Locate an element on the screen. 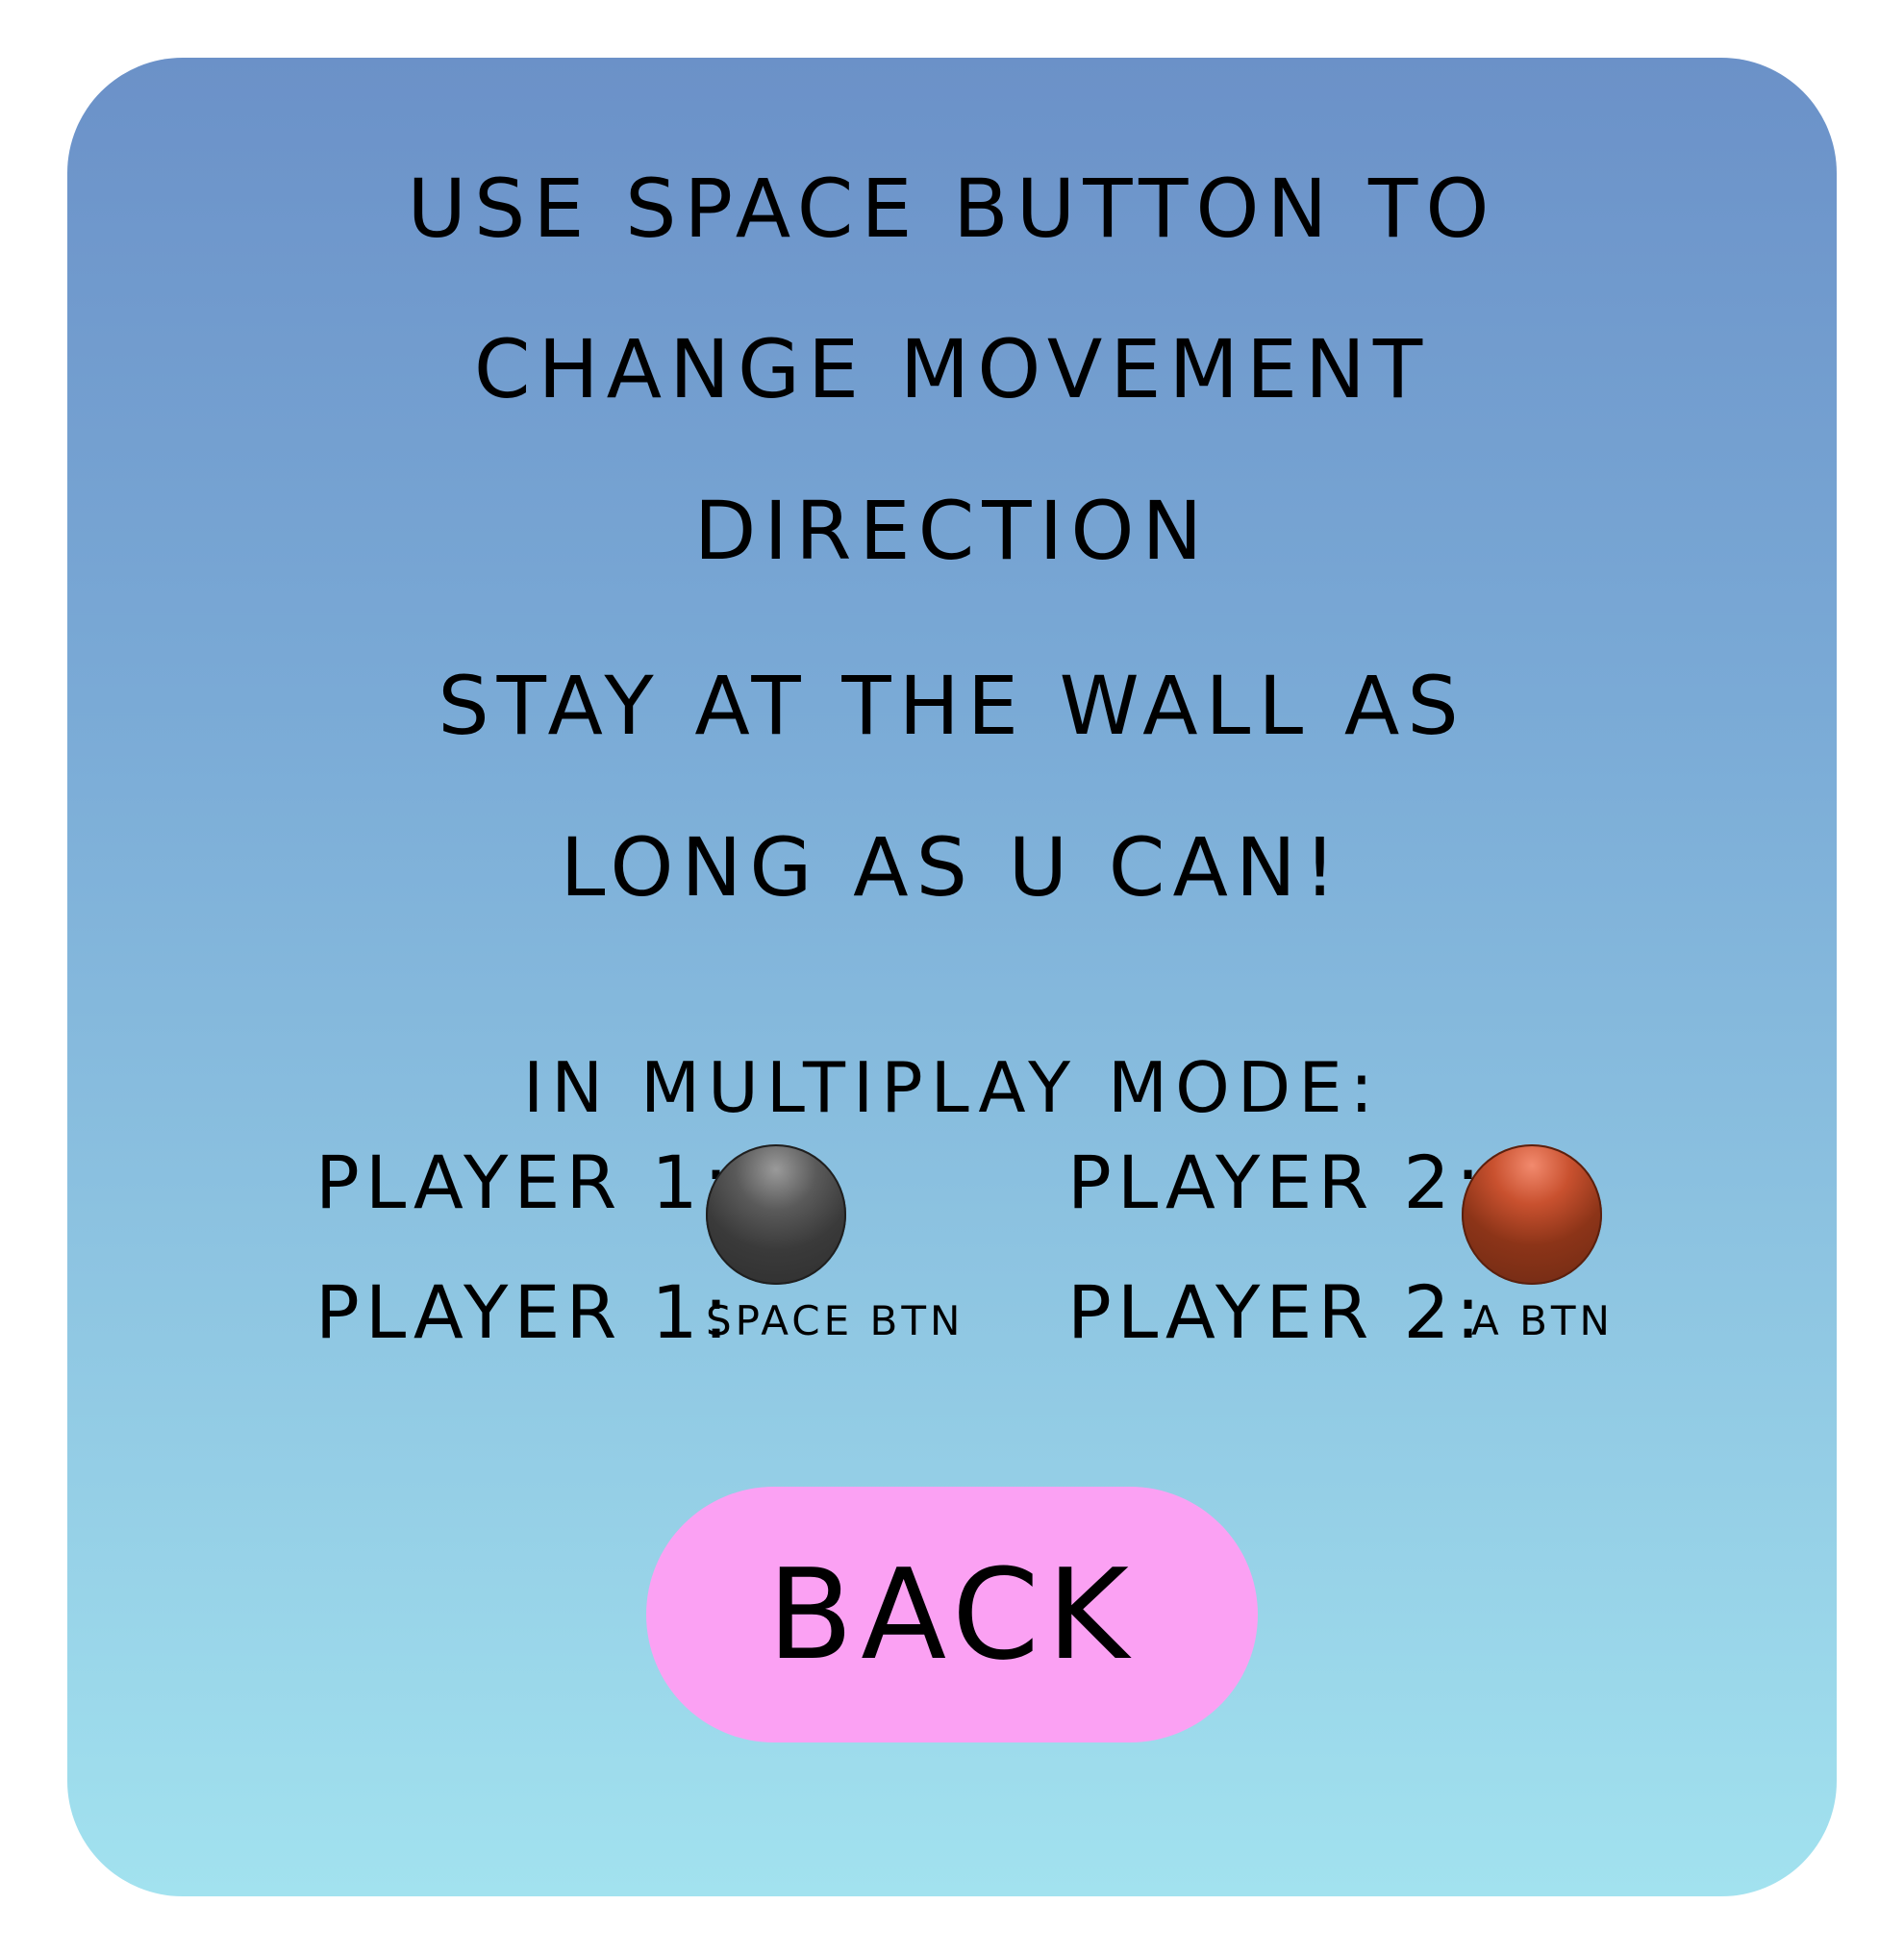  player2-control-label: PLAYER 2: is located at coordinates (1277, 1312).